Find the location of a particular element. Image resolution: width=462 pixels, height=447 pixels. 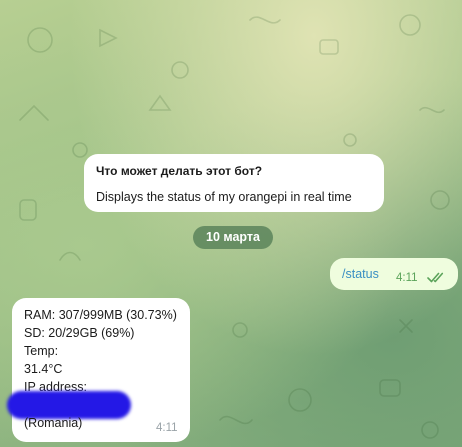

temp-label: Temp: is located at coordinates (41, 351).